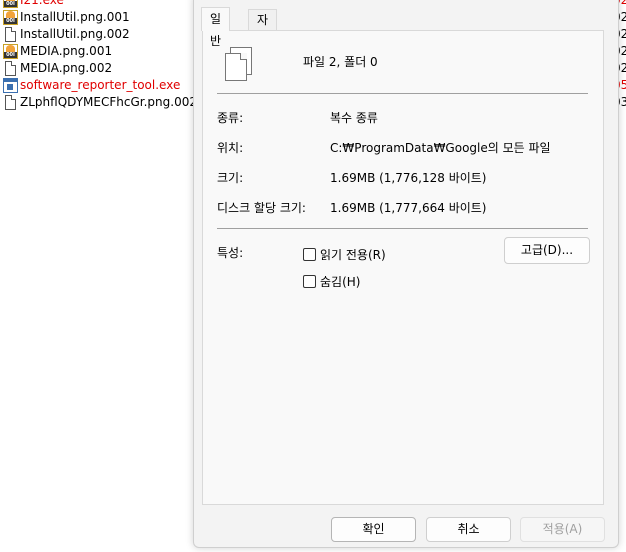 The width and height of the screenshot is (626, 552). Describe the element at coordinates (75, 34) in the screenshot. I see `file-name: InstallUtil.png.002` at that location.